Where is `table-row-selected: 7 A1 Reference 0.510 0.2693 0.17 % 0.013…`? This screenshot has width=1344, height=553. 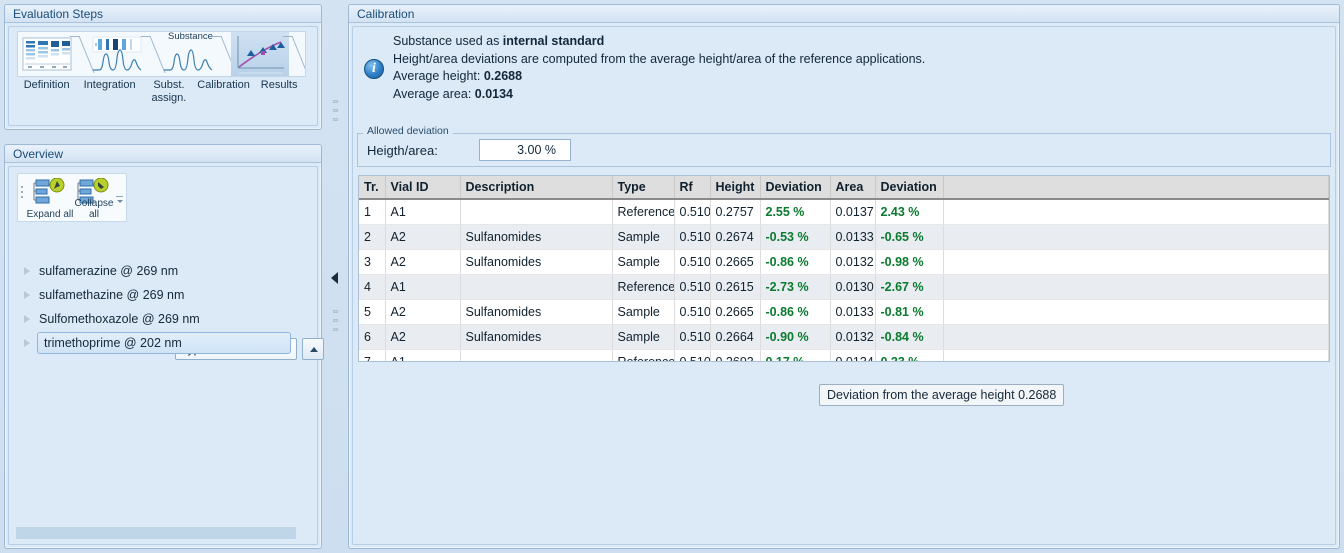
table-row-selected: 7 A1 Reference 0.510 0.2693 0.17 % 0.013… is located at coordinates (844, 354).